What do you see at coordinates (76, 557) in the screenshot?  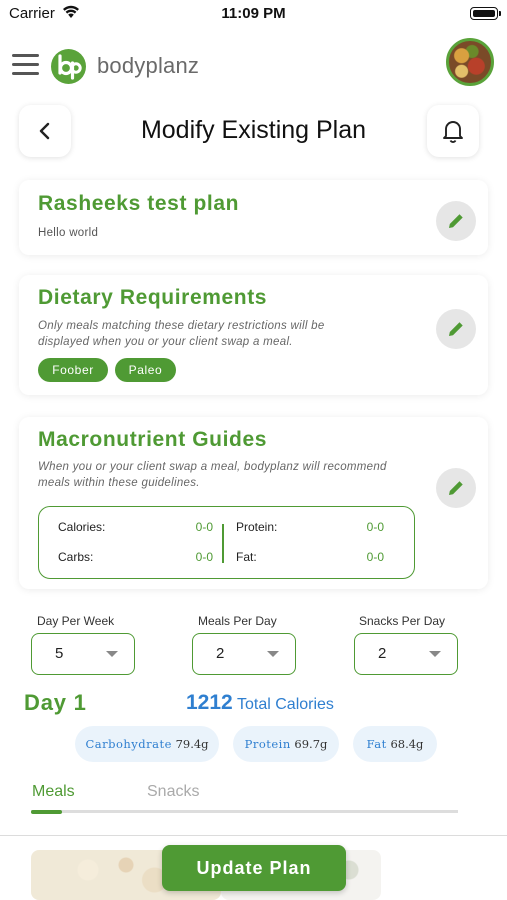 I see `carbs-label: Carbs:` at bounding box center [76, 557].